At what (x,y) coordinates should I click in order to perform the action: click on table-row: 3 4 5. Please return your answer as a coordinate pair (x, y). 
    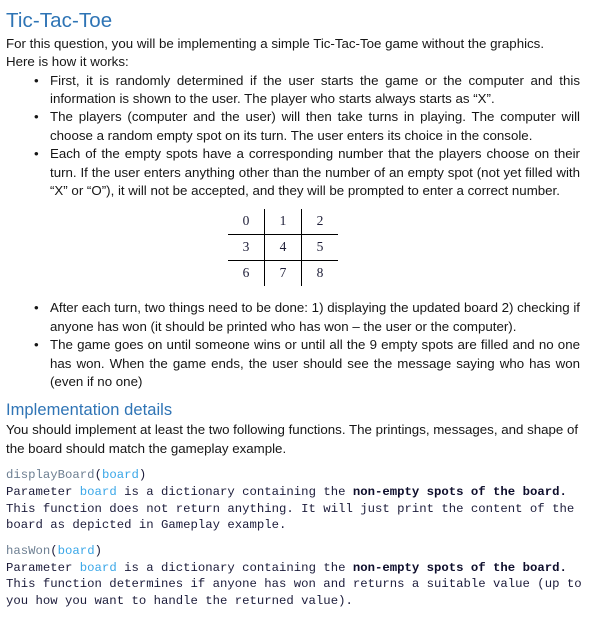
    Looking at the image, I should click on (283, 247).